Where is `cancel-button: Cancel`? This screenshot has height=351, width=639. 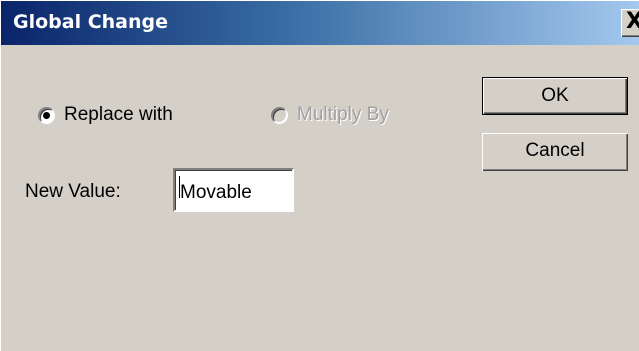 cancel-button: Cancel is located at coordinates (555, 152).